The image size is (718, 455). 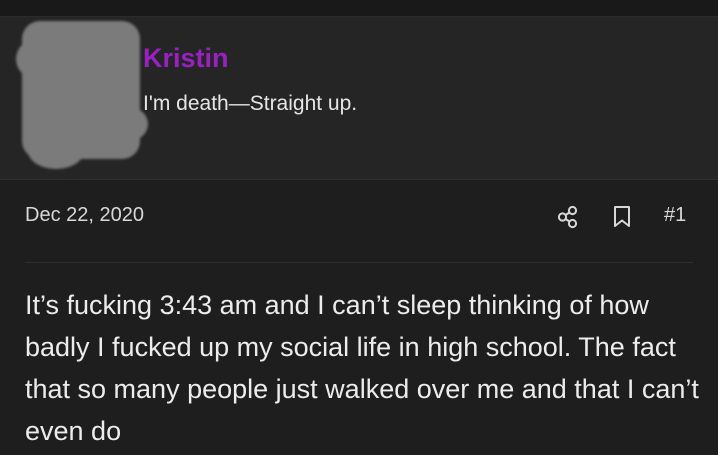 What do you see at coordinates (186, 58) in the screenshot?
I see `username-link: Kristin` at bounding box center [186, 58].